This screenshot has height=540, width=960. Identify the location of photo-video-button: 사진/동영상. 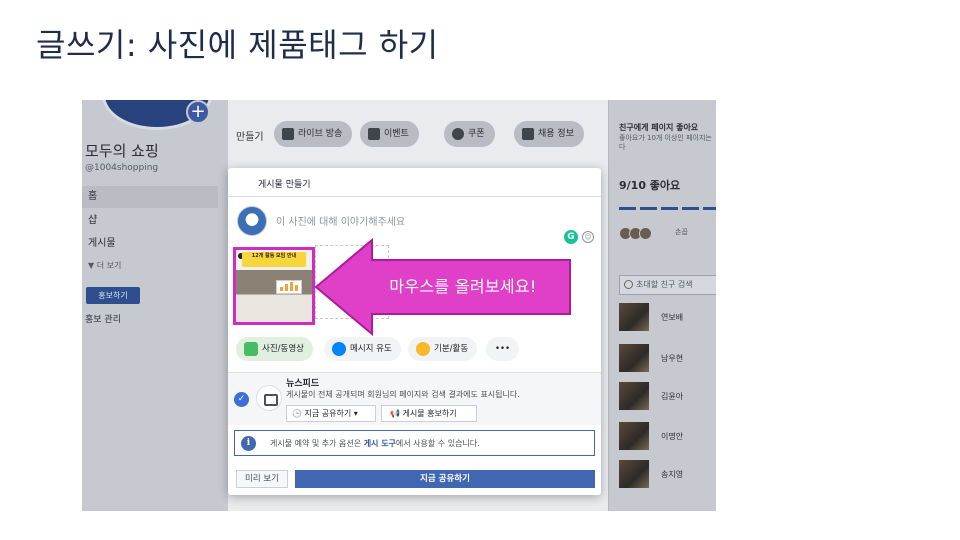
(274, 349).